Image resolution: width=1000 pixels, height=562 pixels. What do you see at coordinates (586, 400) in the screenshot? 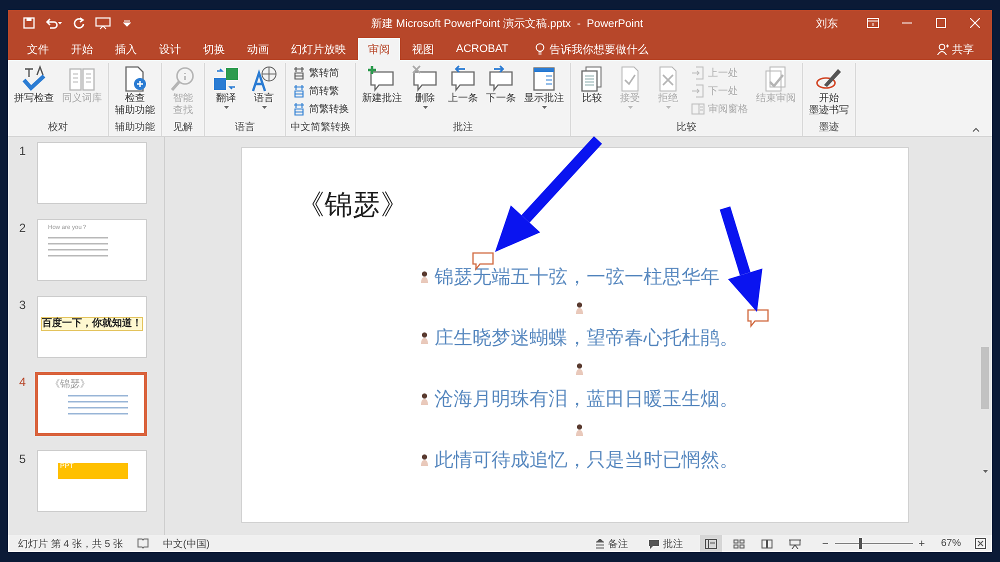
I see `poem-line: 沧海月明珠有泪，蓝田日暖玉生烟。` at bounding box center [586, 400].